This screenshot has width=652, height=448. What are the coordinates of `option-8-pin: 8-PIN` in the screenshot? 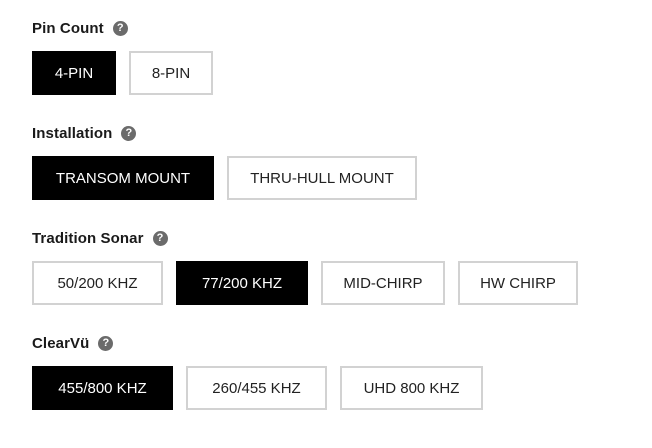 It's located at (171, 73).